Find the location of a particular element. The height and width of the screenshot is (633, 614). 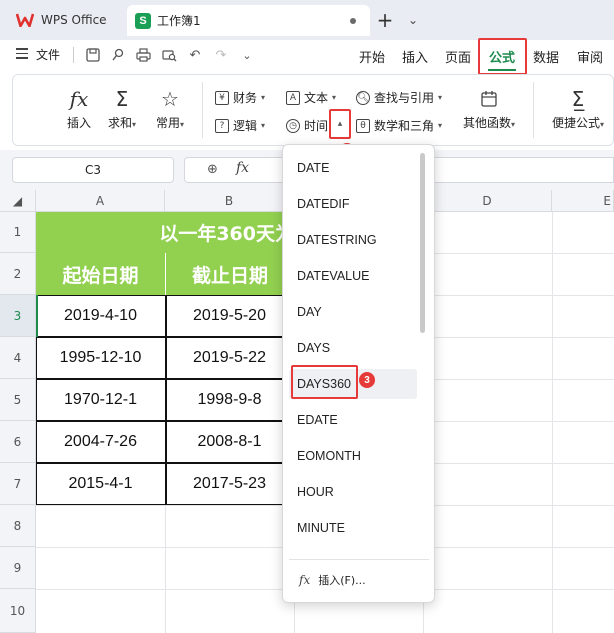

insert-function-button: fx 插入 is located at coordinates (79, 107).